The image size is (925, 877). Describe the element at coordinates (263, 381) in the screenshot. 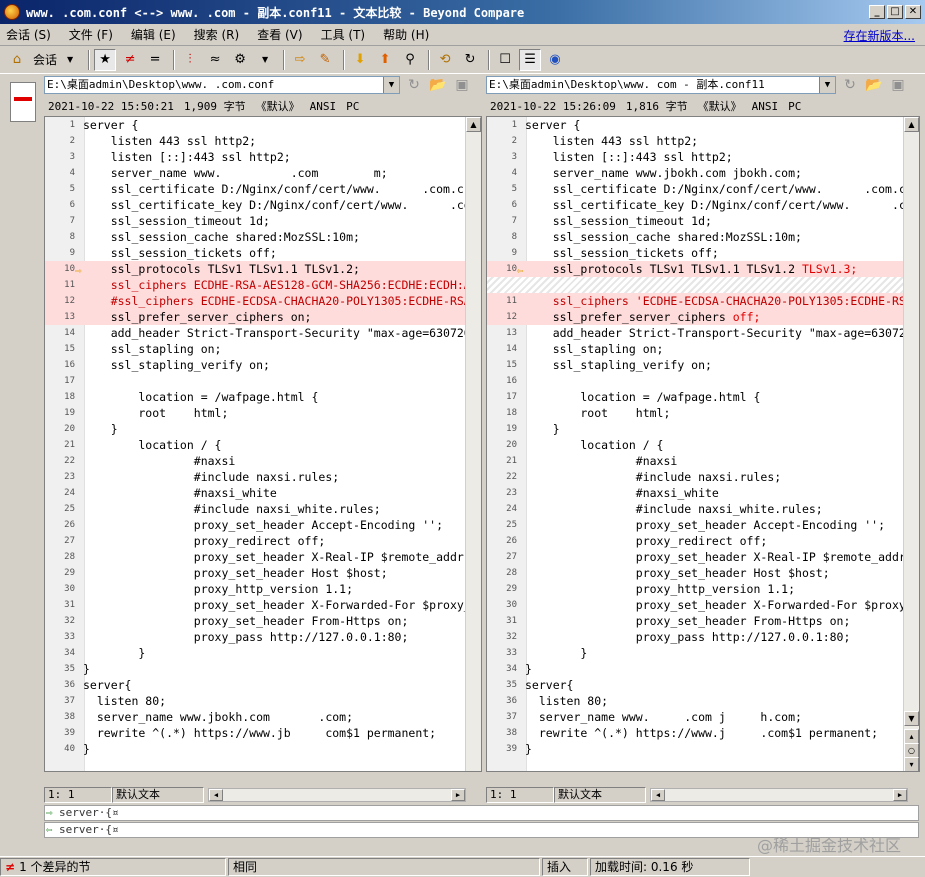

I see `code-line: 17` at that location.